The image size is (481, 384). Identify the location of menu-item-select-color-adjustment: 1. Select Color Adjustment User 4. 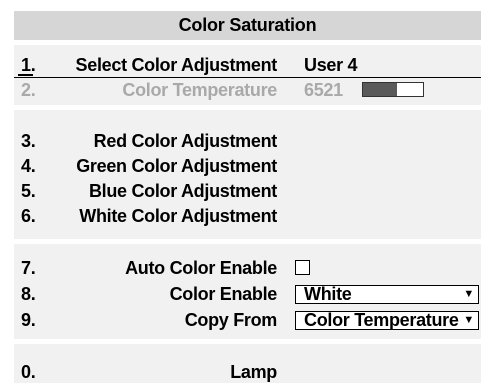
(247, 65).